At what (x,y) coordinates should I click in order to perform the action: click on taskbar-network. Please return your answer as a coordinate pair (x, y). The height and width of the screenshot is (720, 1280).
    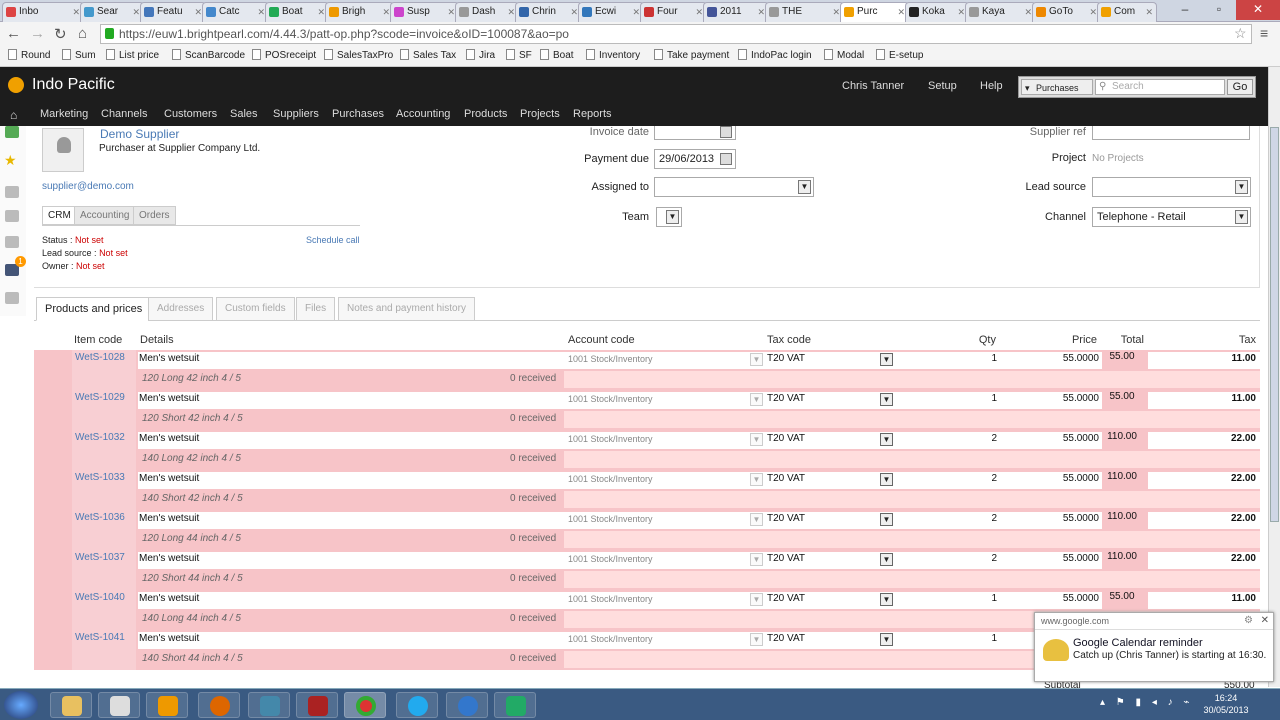
    Looking at the image, I should click on (269, 705).